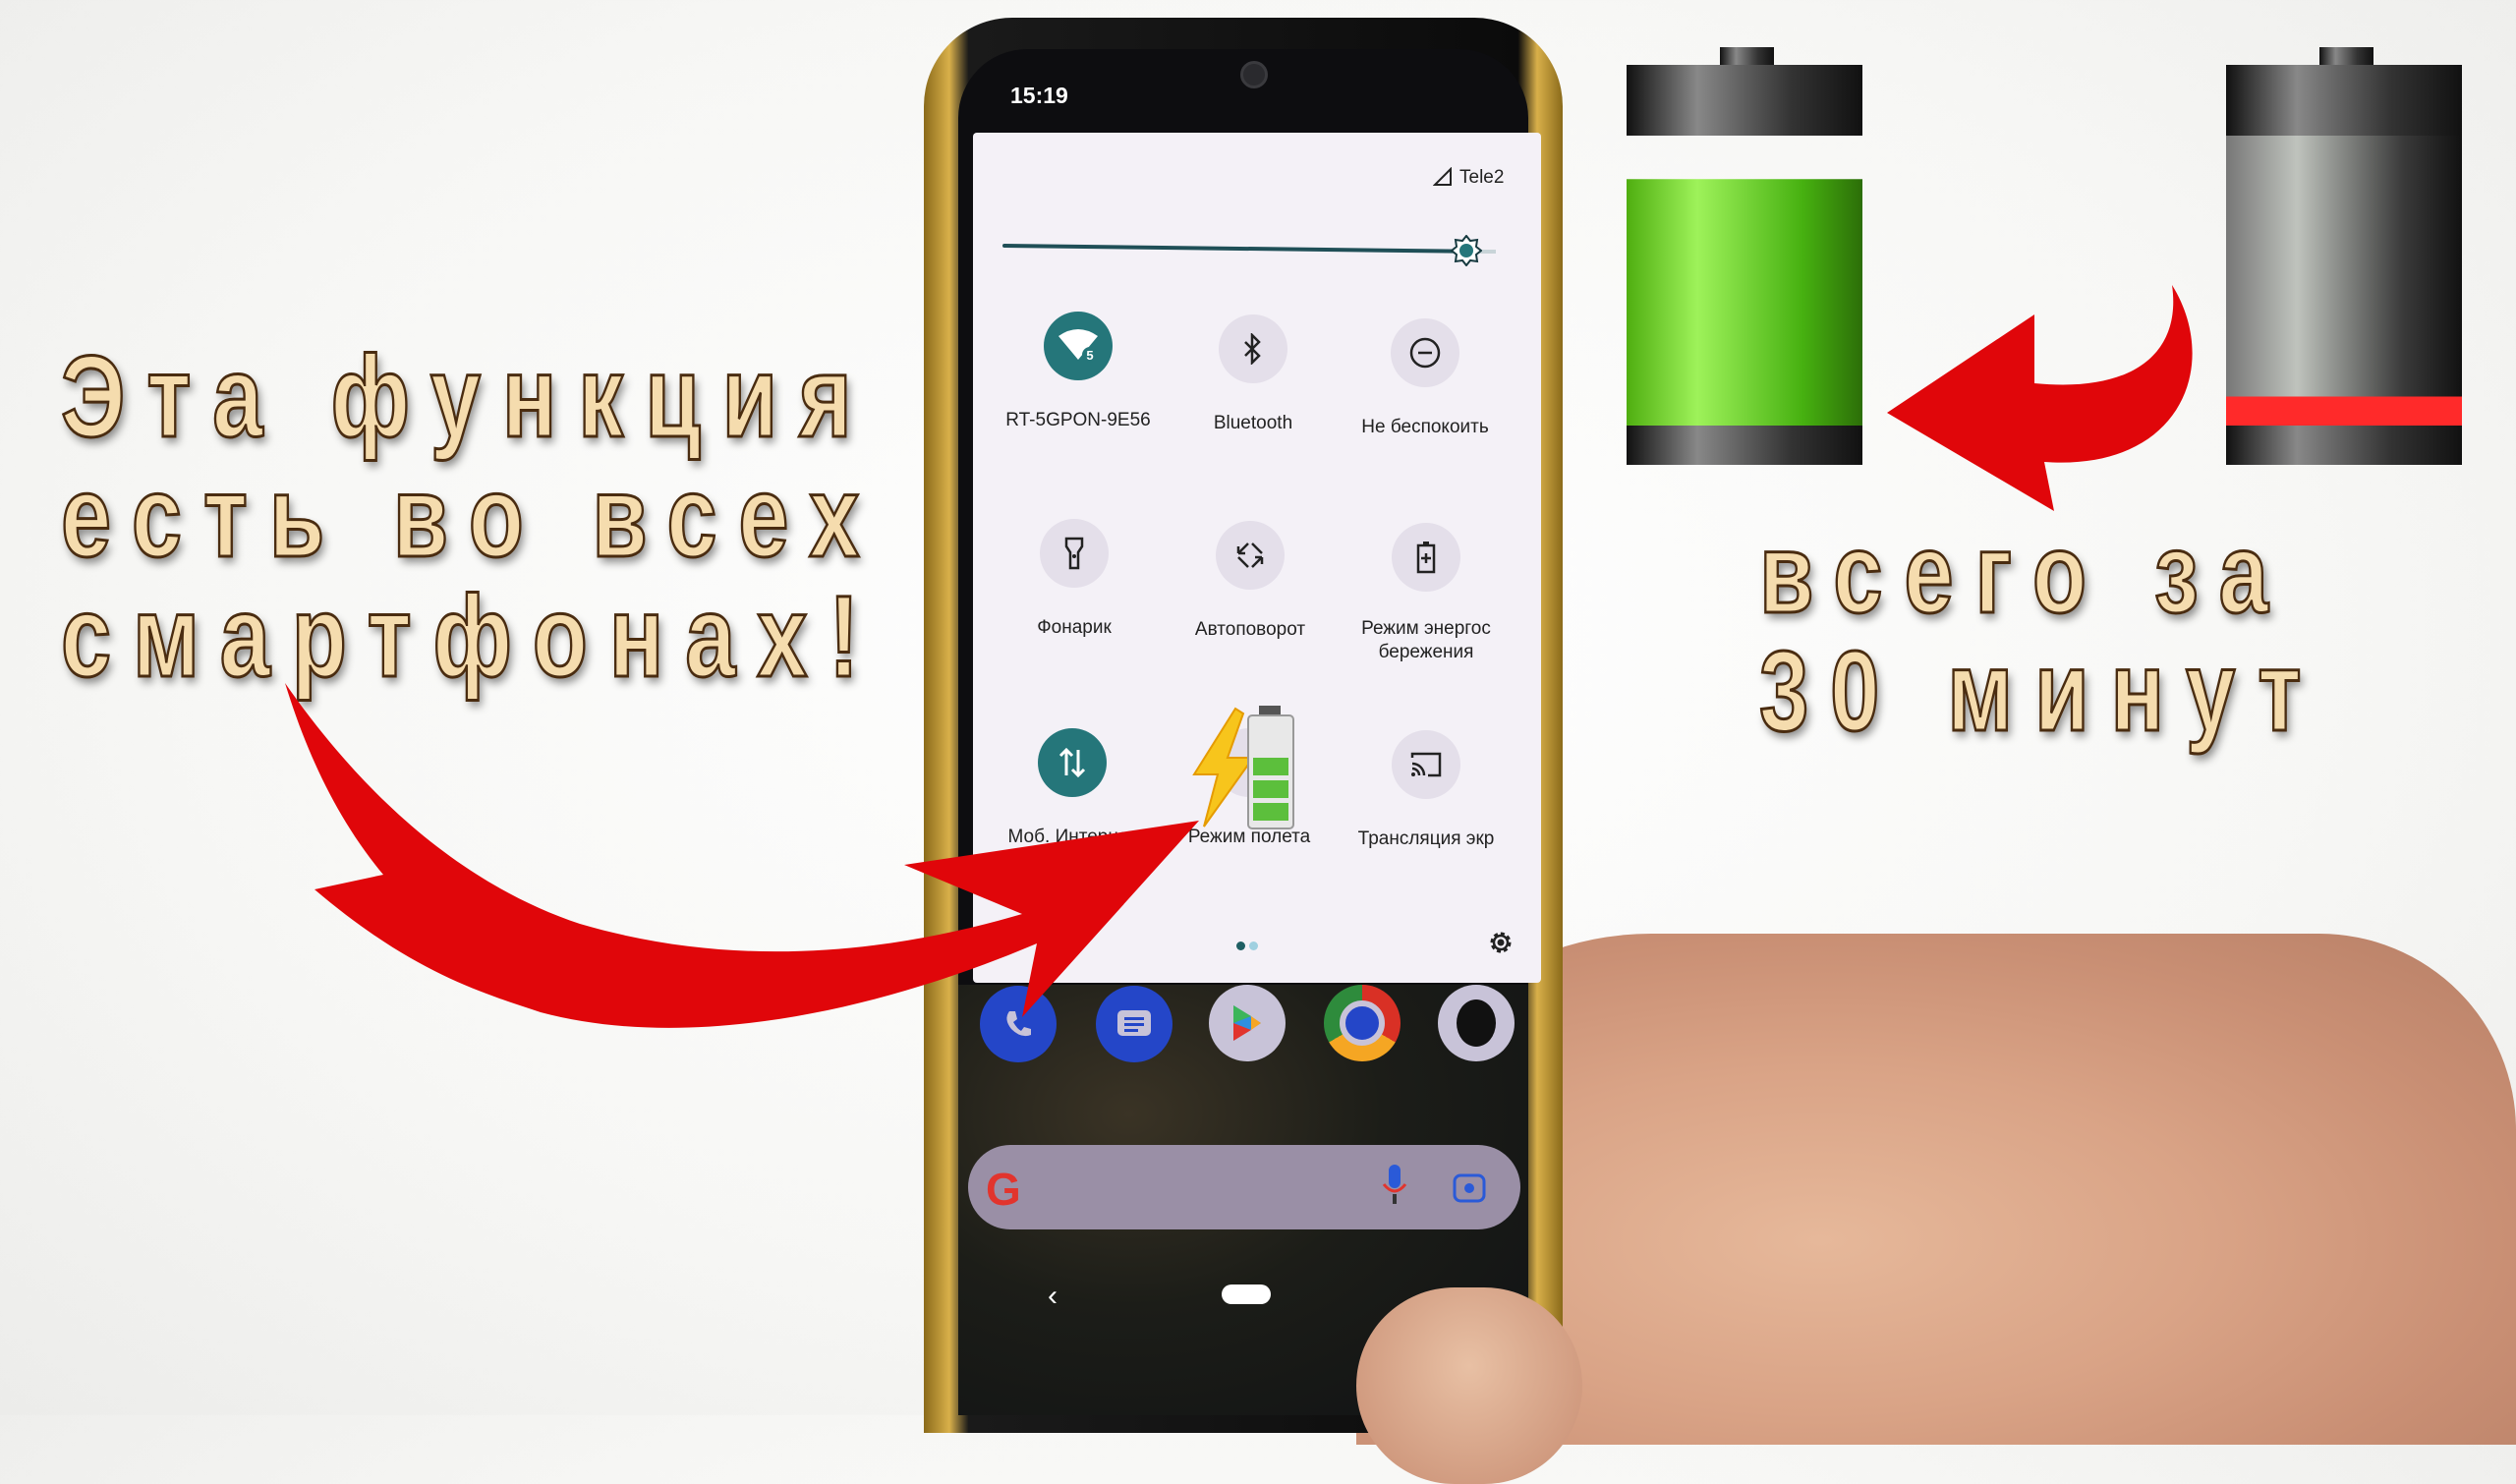 The image size is (2516, 1484). Describe the element at coordinates (2344, 281) in the screenshot. I see `battery-empty-body` at that location.